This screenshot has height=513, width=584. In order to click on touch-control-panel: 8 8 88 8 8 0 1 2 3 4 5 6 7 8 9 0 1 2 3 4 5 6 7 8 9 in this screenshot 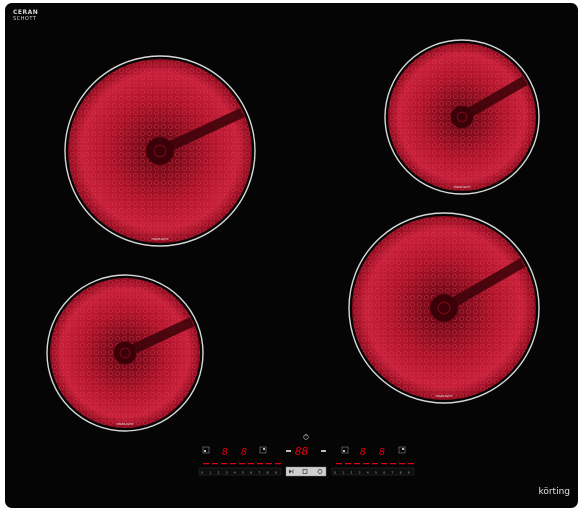, I will do `click(306, 455)`.